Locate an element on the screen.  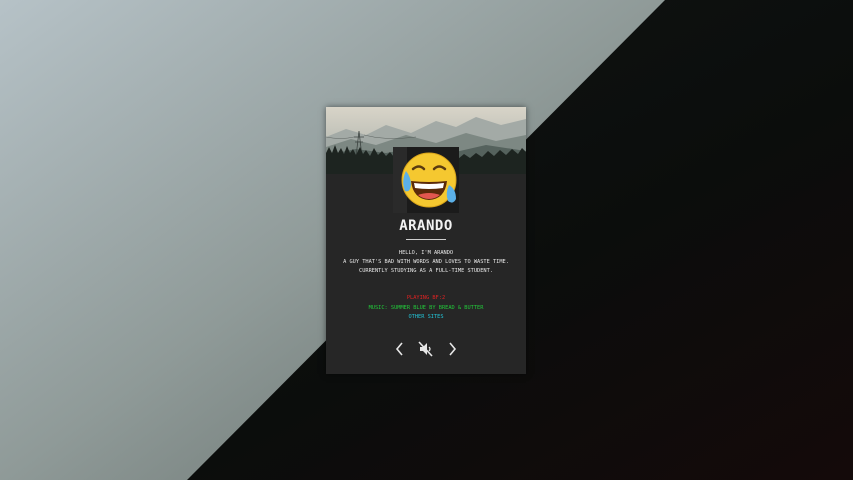
profile-name: ARANDO is located at coordinates (426, 226).